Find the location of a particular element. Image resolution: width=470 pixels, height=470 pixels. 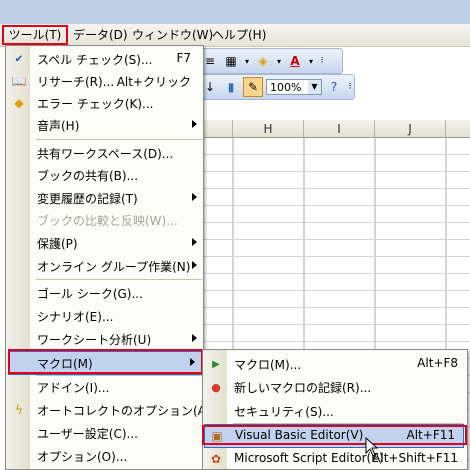

column-header-i: I is located at coordinates (339, 129).